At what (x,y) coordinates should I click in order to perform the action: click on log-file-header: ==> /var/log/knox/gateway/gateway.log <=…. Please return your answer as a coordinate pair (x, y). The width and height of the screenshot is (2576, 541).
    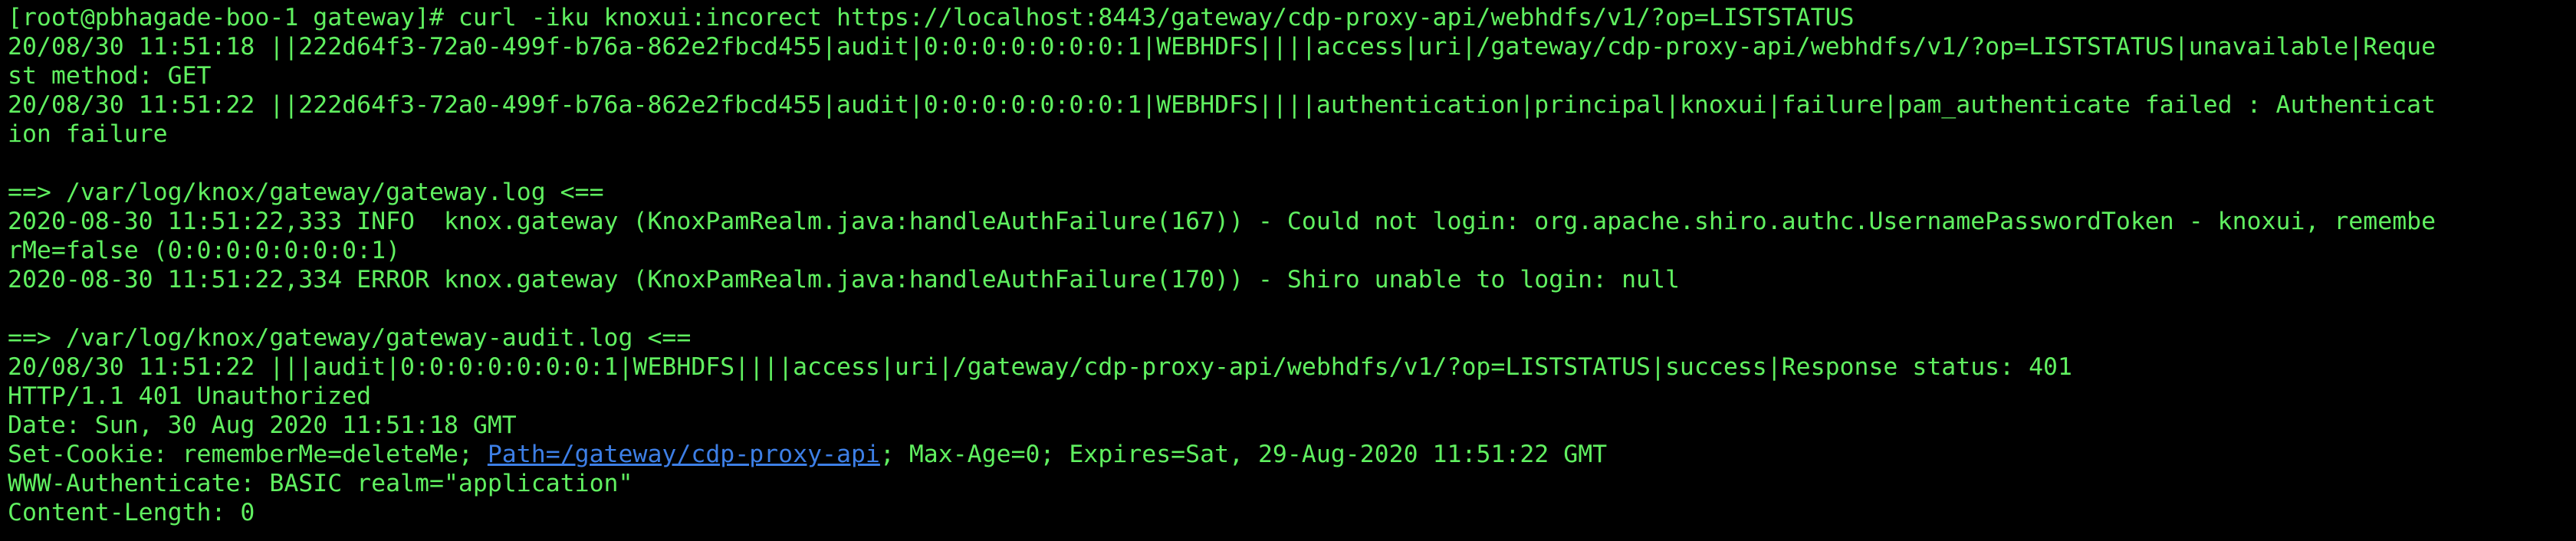
    Looking at the image, I should click on (306, 193).